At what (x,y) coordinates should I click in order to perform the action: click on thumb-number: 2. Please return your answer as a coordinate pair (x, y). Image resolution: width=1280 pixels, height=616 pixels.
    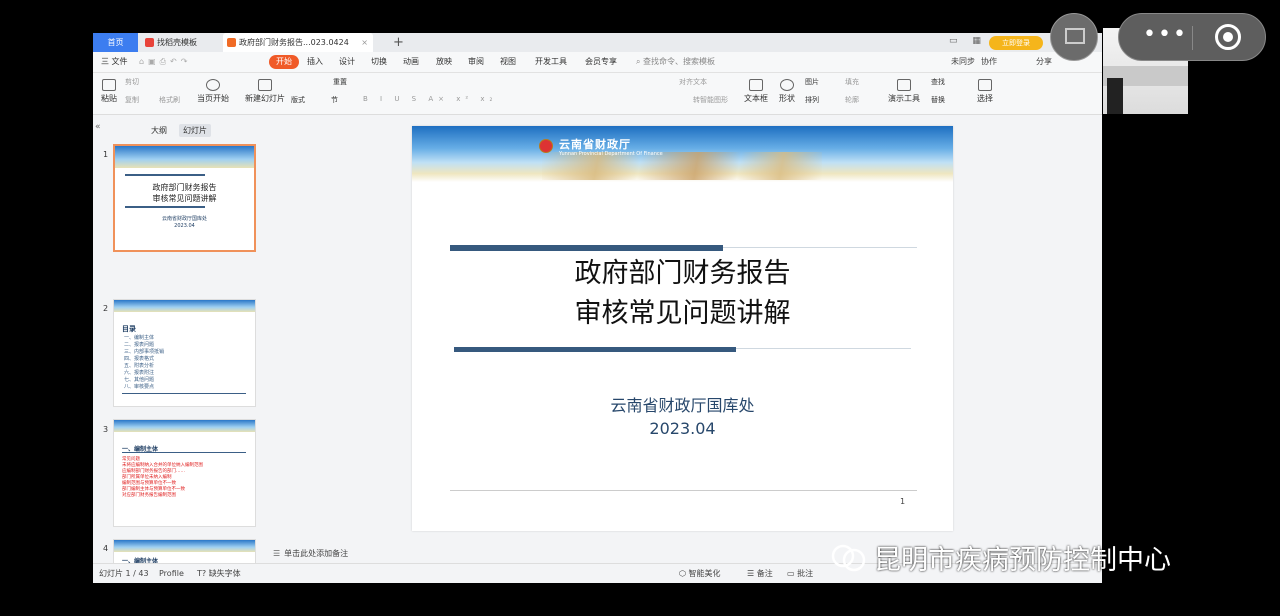
    Looking at the image, I should click on (106, 308).